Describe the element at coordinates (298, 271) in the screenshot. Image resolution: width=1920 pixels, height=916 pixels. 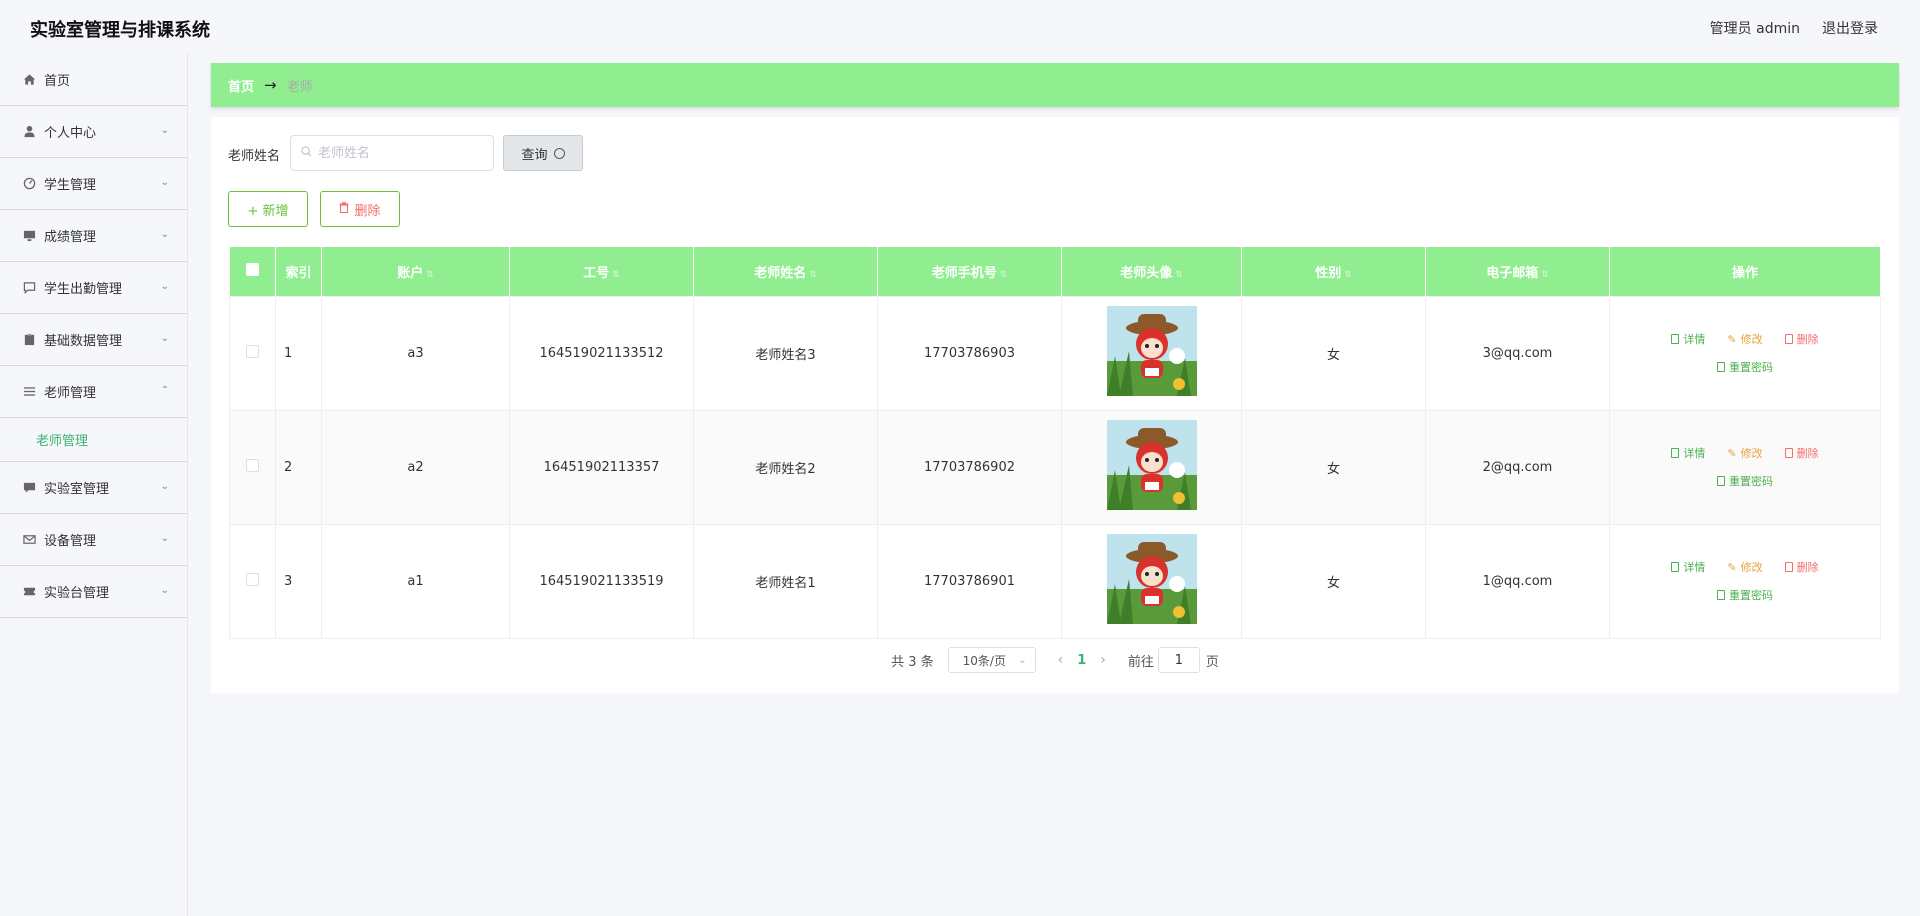
I see `column-header-index: 索引` at that location.